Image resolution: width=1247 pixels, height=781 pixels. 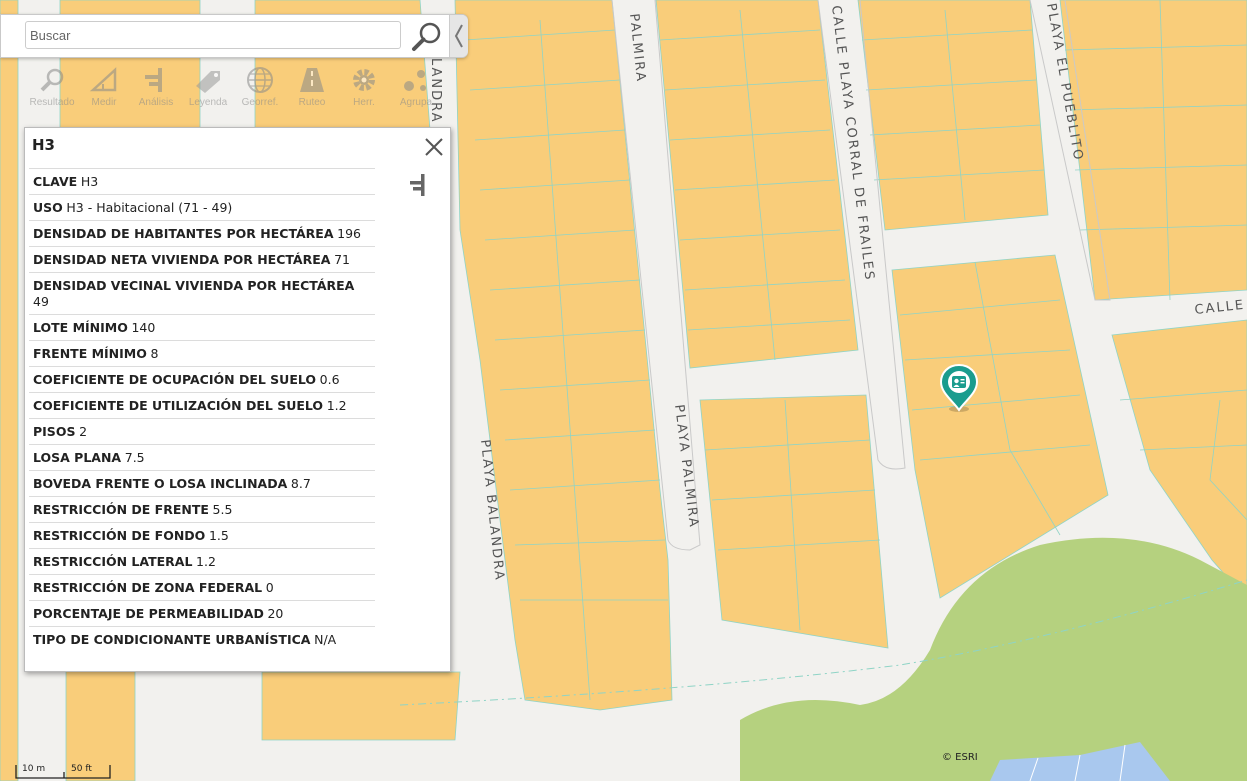 I want to click on map-attribution: © ESRI, so click(x=960, y=757).